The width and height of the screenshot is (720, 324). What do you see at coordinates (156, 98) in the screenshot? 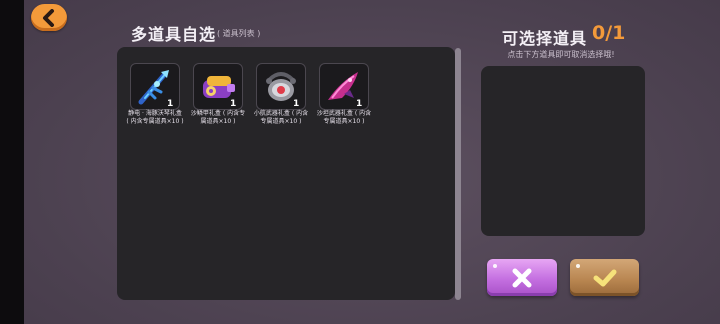
I see `list-item: 1 静电 · 海豚沃琴礼盒 ( 内含专属道具×10 )` at bounding box center [156, 98].